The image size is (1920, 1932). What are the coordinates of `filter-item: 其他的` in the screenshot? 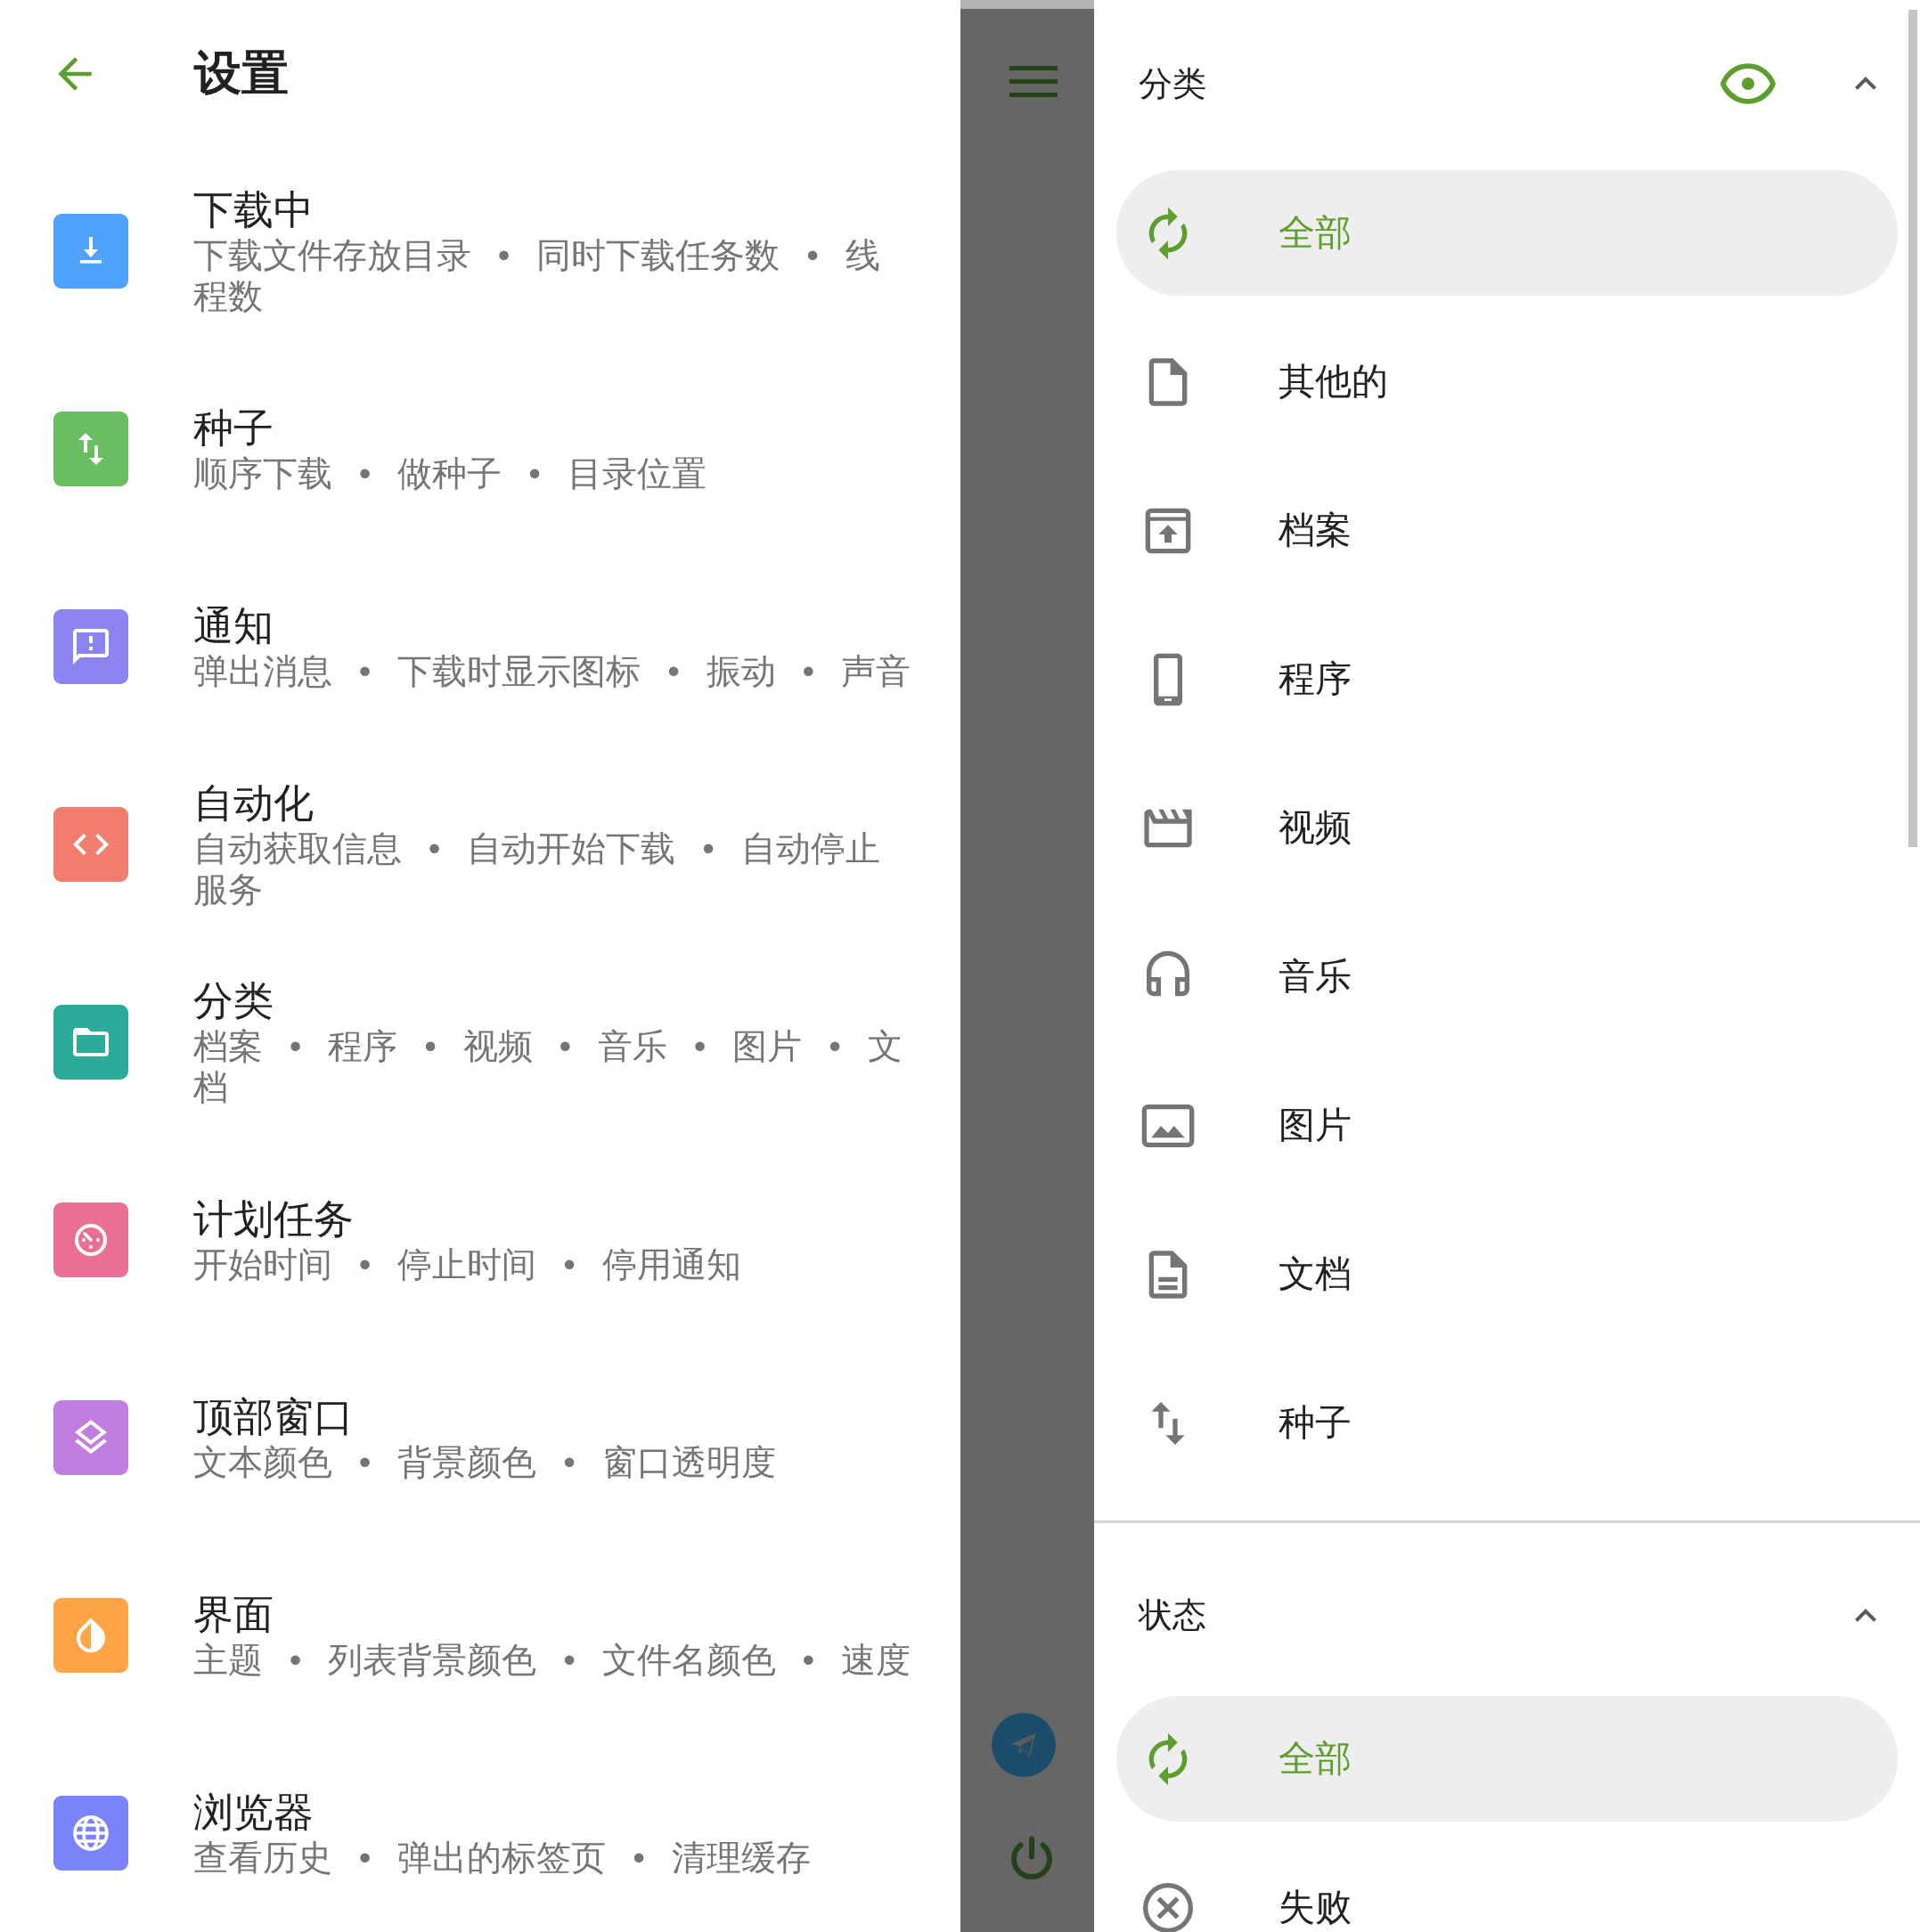 It's located at (1507, 381).